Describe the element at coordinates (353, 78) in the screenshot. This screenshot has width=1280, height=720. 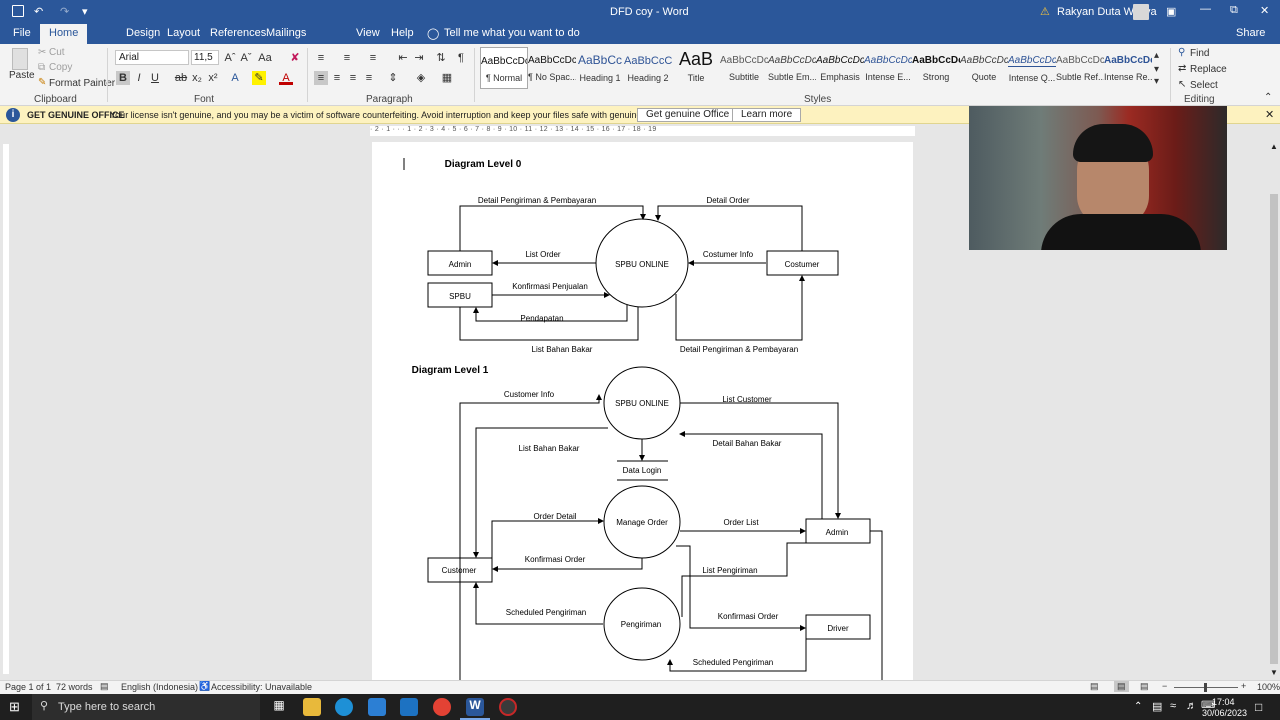
I see `align-right-icon: ≡` at that location.